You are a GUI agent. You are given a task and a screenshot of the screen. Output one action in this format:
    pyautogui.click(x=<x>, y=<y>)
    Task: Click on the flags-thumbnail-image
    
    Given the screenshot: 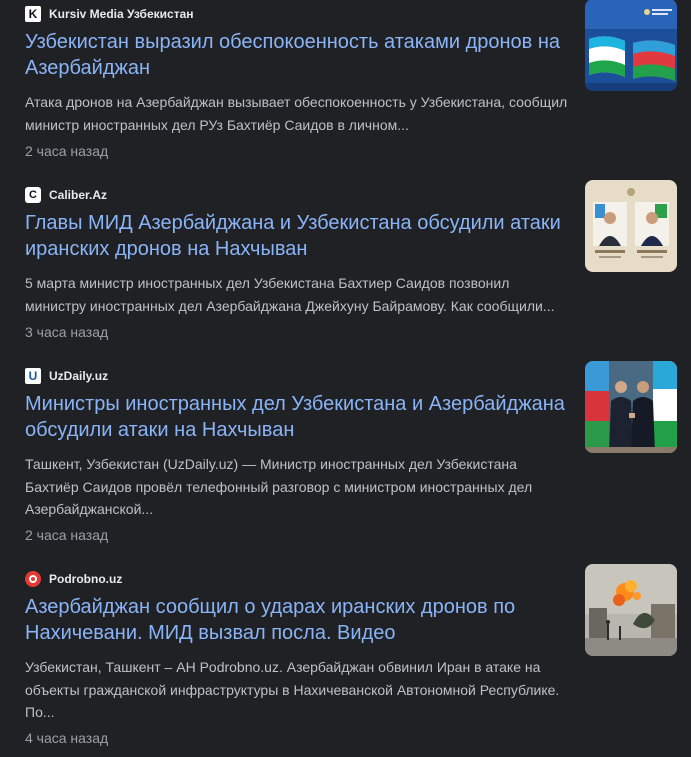 What is the action you would take?
    pyautogui.click(x=631, y=45)
    